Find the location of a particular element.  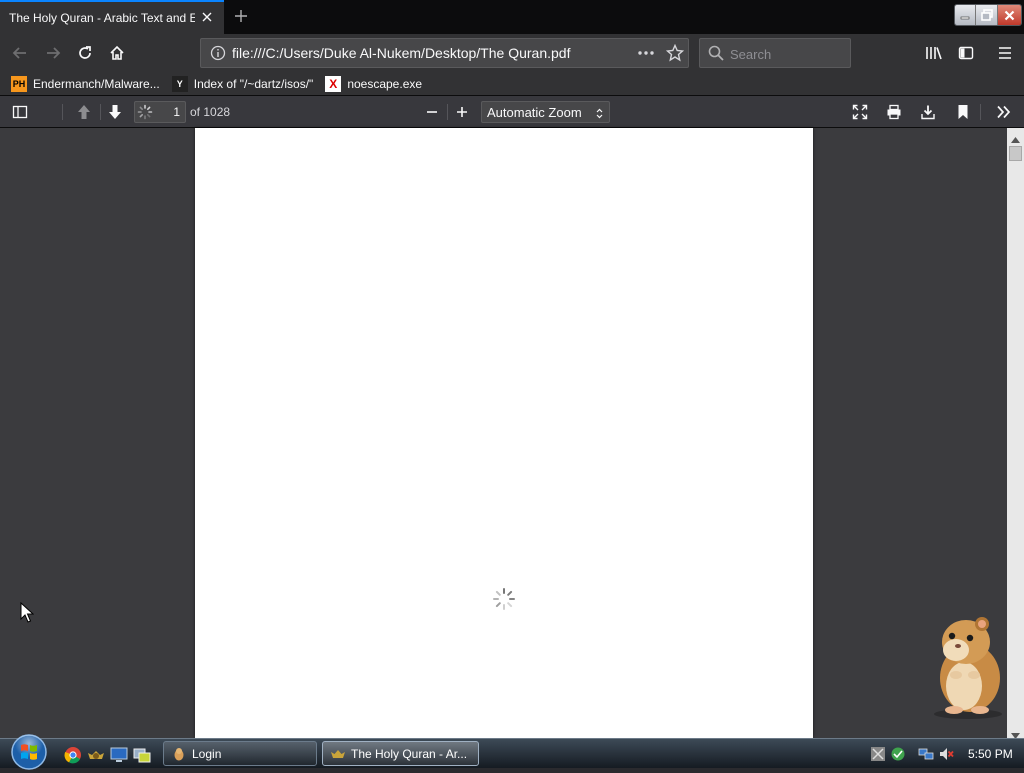

sidebar-toggle-icon is located at coordinates (966, 53).